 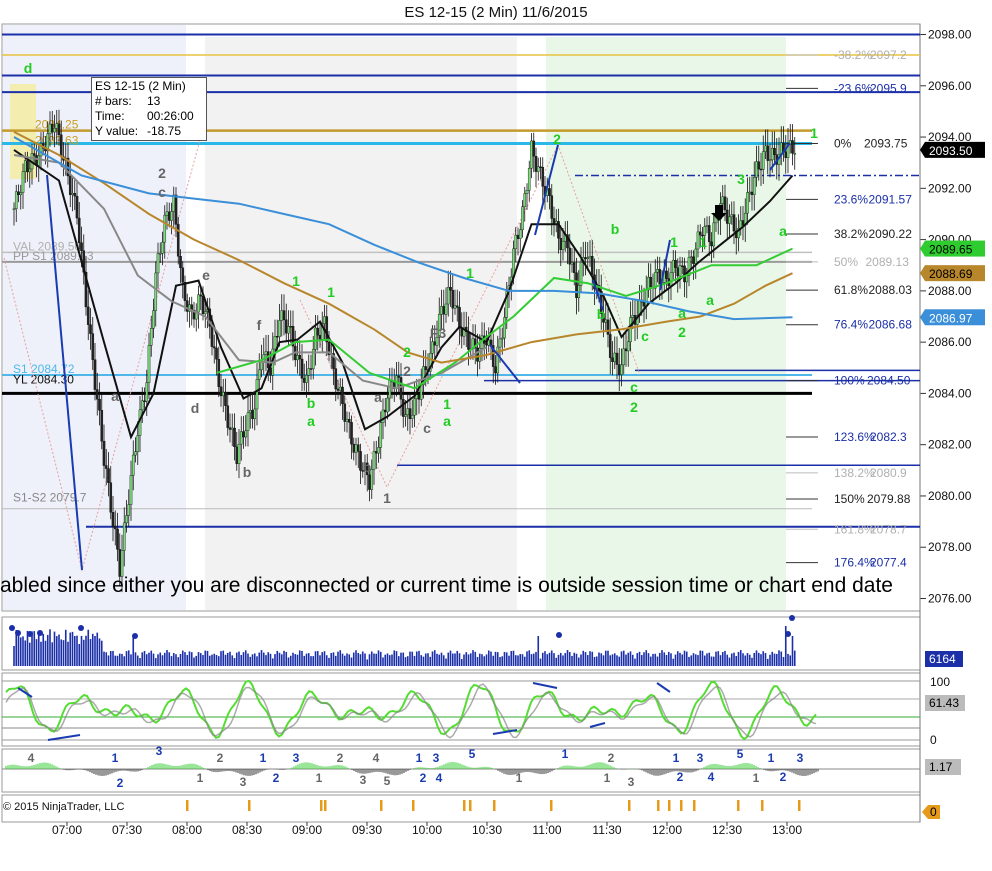 I want to click on x-tick-label: 11:00, so click(x=546, y=830).